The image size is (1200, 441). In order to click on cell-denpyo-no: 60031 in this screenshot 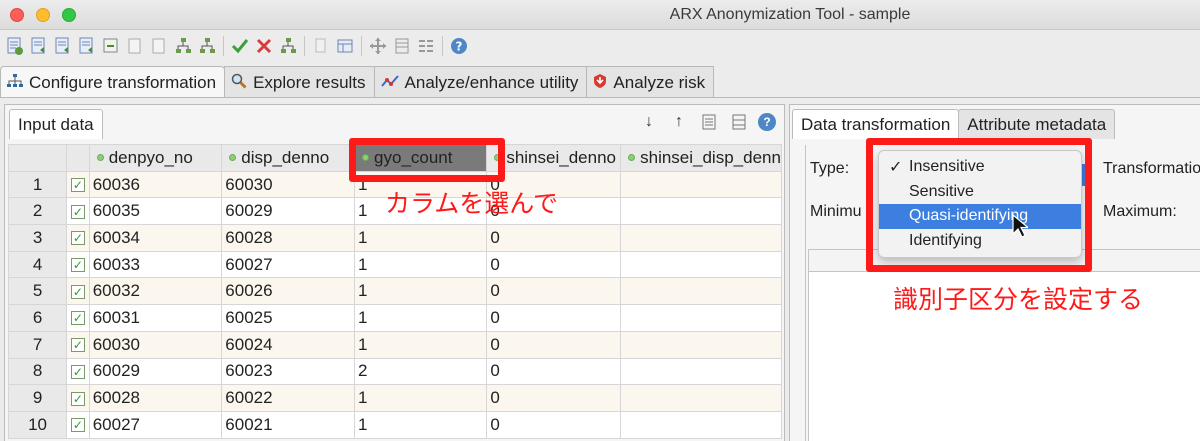, I will do `click(155, 318)`.